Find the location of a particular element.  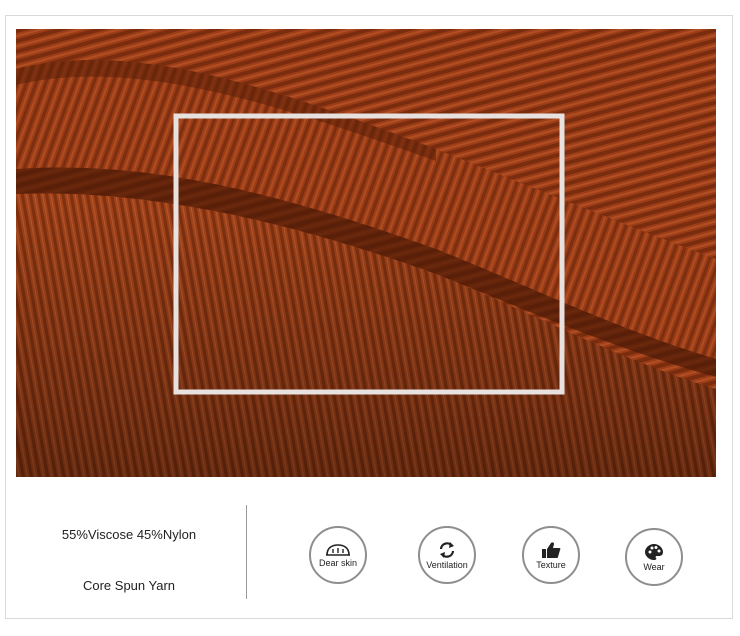

feature-badge-texture: Texture is located at coordinates (551, 555).